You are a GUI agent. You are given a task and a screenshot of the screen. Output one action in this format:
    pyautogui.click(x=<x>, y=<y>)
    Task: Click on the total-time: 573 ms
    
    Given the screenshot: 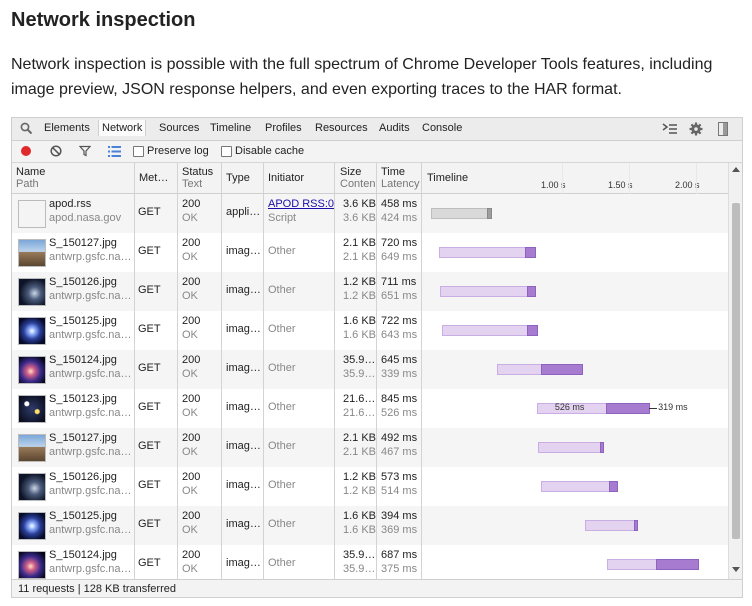 What is the action you would take?
    pyautogui.click(x=399, y=477)
    